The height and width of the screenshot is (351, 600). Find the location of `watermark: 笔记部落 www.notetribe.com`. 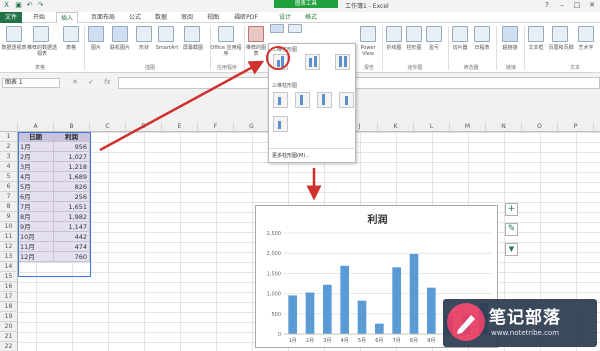

watermark: 笔记部落 www.notetribe.com is located at coordinates (520, 323).